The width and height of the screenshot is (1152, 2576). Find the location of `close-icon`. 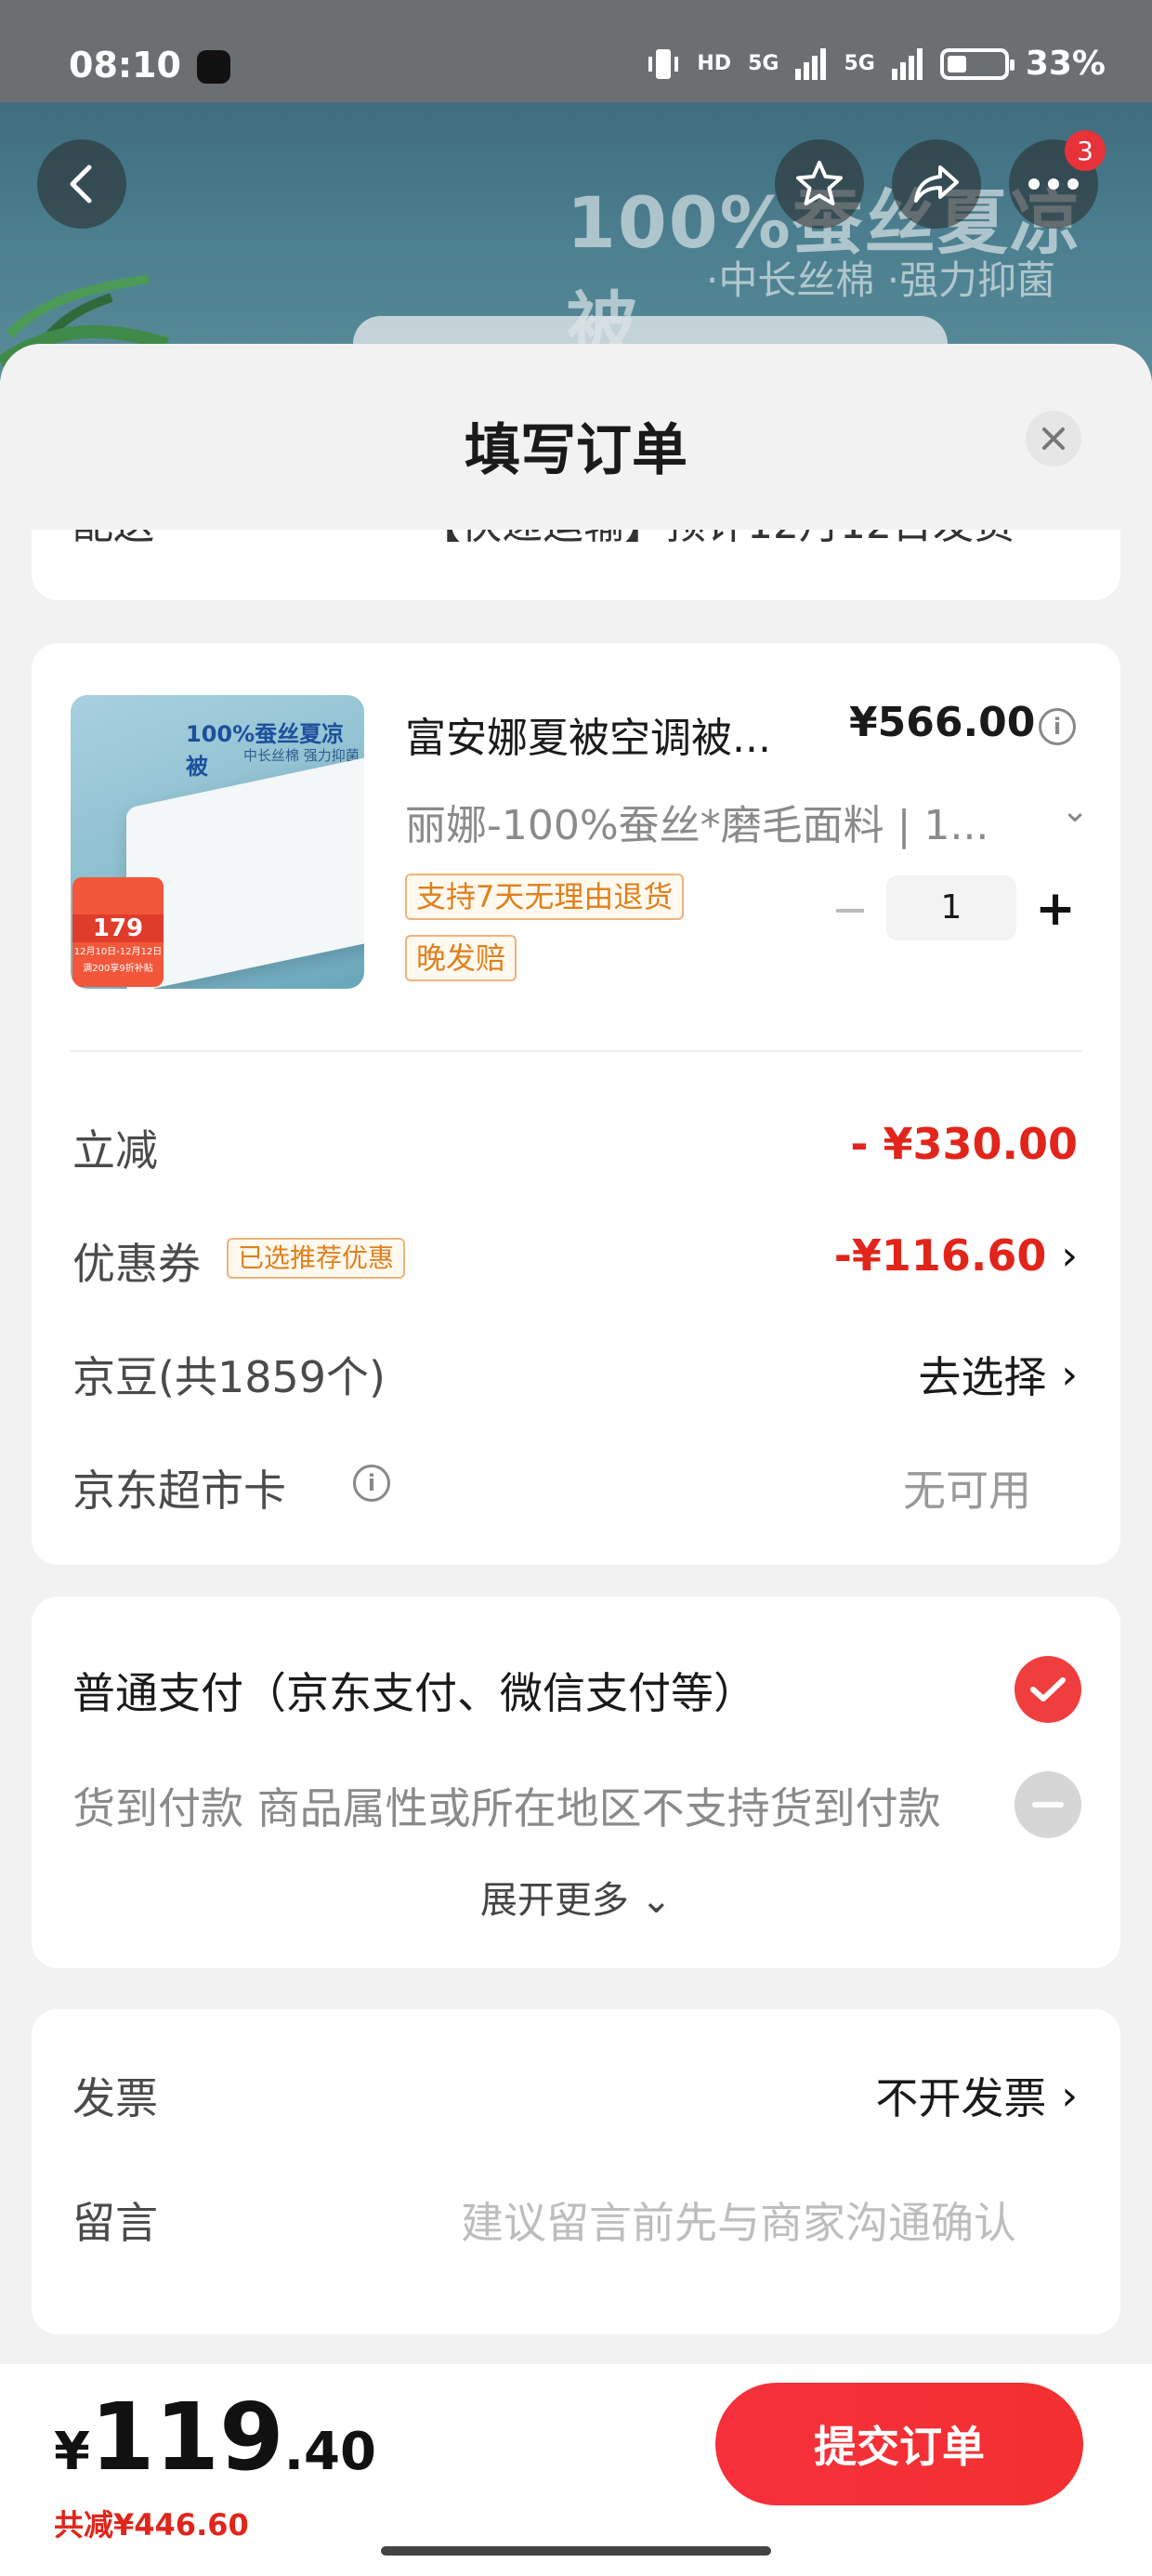

close-icon is located at coordinates (1053, 438).